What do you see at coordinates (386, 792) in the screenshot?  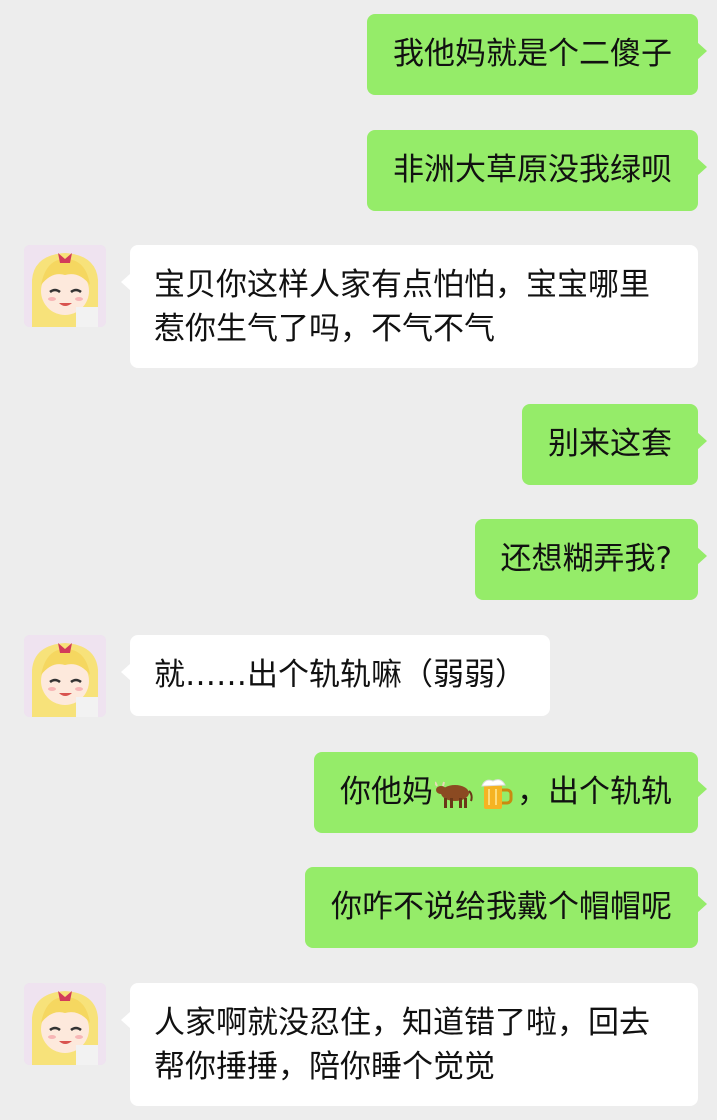 I see `message-text: 你他妈` at bounding box center [386, 792].